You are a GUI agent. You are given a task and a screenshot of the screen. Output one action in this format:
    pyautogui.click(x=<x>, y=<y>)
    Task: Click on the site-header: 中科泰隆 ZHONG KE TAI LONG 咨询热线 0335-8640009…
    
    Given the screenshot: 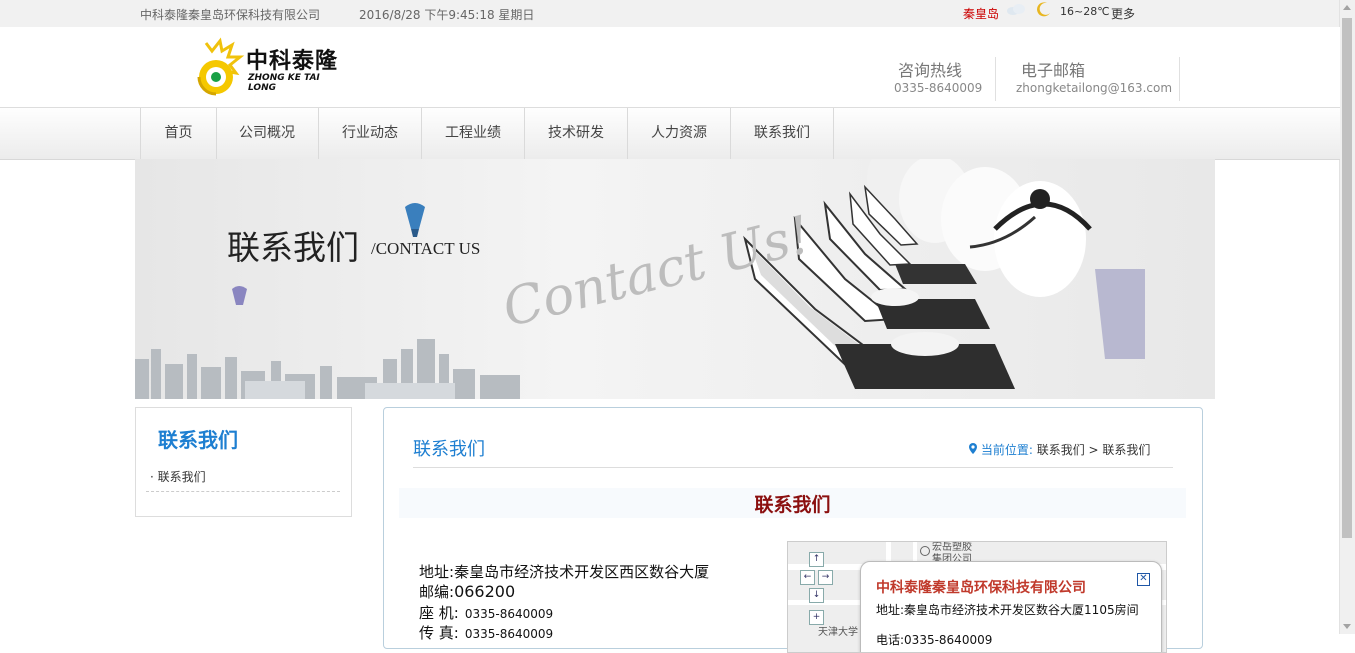 What is the action you would take?
    pyautogui.click(x=670, y=67)
    